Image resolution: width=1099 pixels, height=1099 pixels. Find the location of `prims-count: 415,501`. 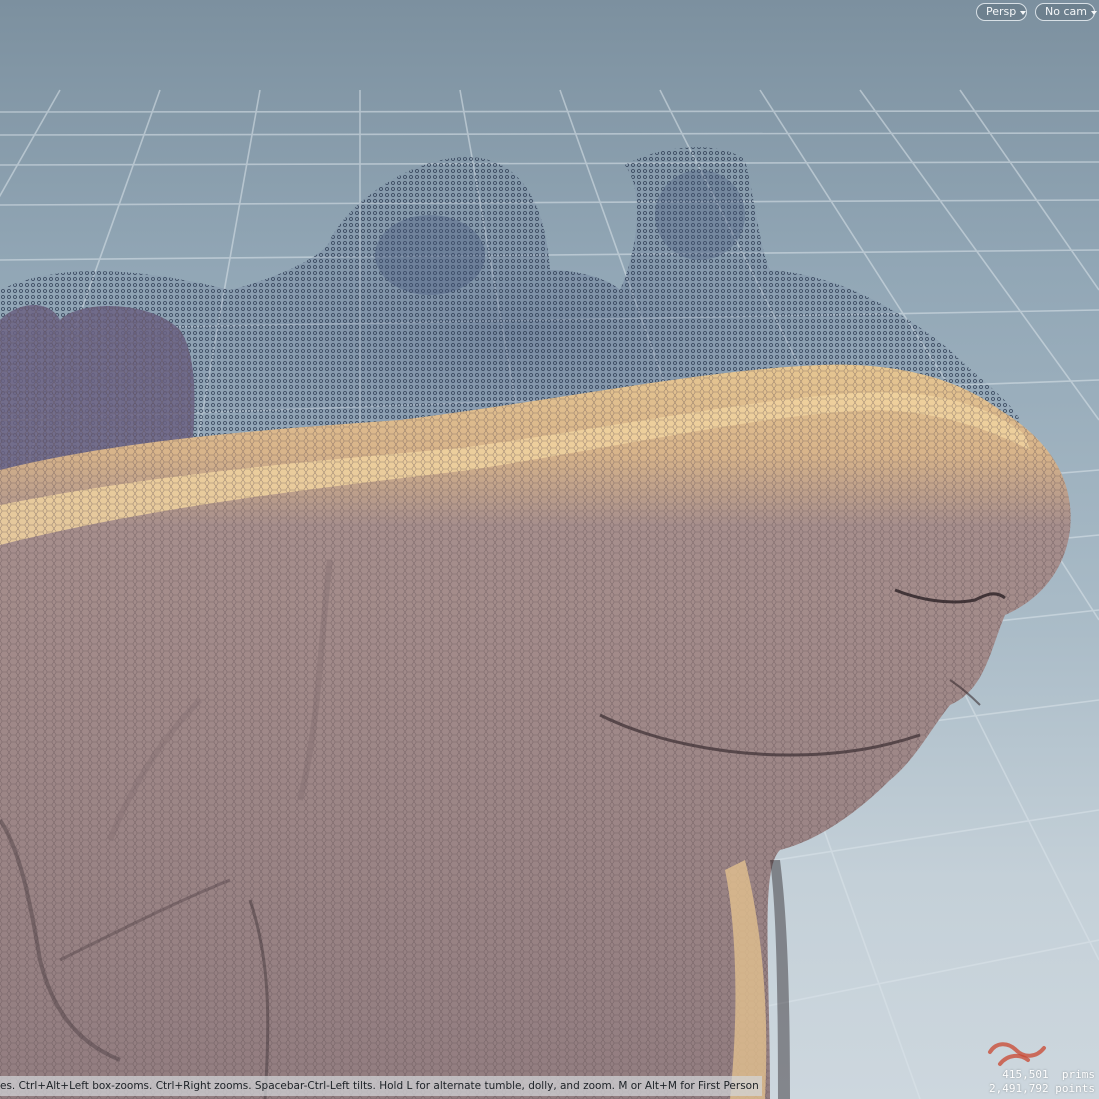

prims-count: 415,501 is located at coordinates (1025, 1074).